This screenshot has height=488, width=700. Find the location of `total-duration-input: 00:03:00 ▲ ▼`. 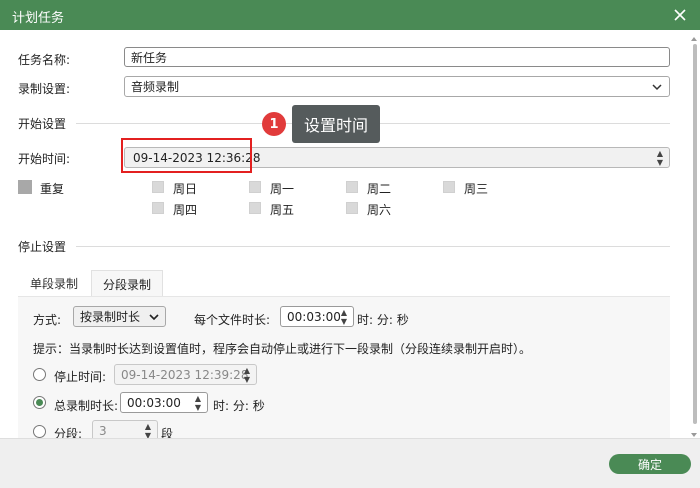

total-duration-input: 00:03:00 ▲ ▼ is located at coordinates (164, 402).